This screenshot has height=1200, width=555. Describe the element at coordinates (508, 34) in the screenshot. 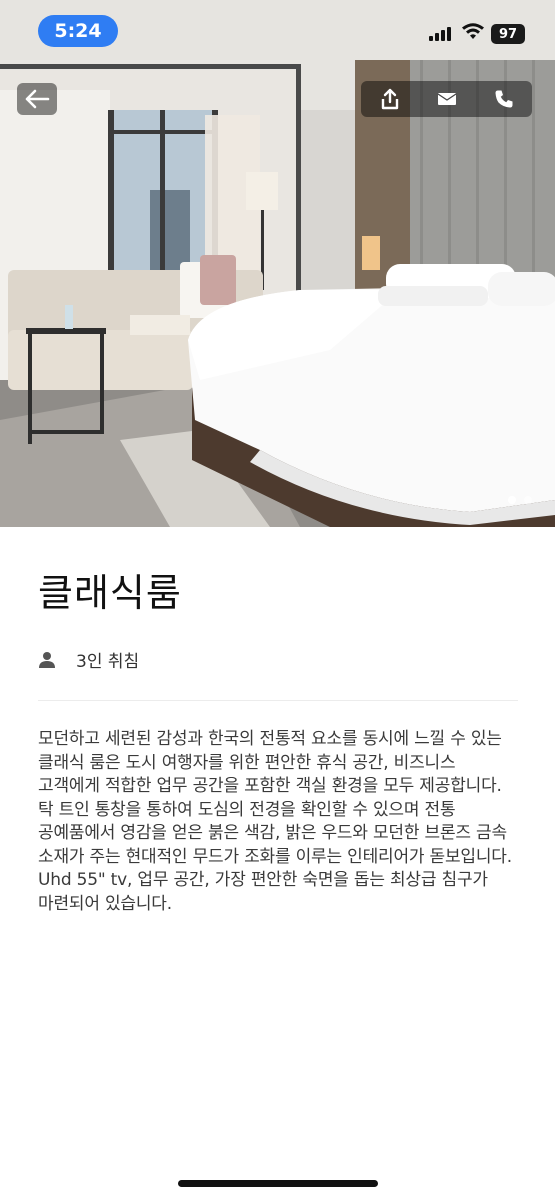

I see `battery-icon: 97` at that location.